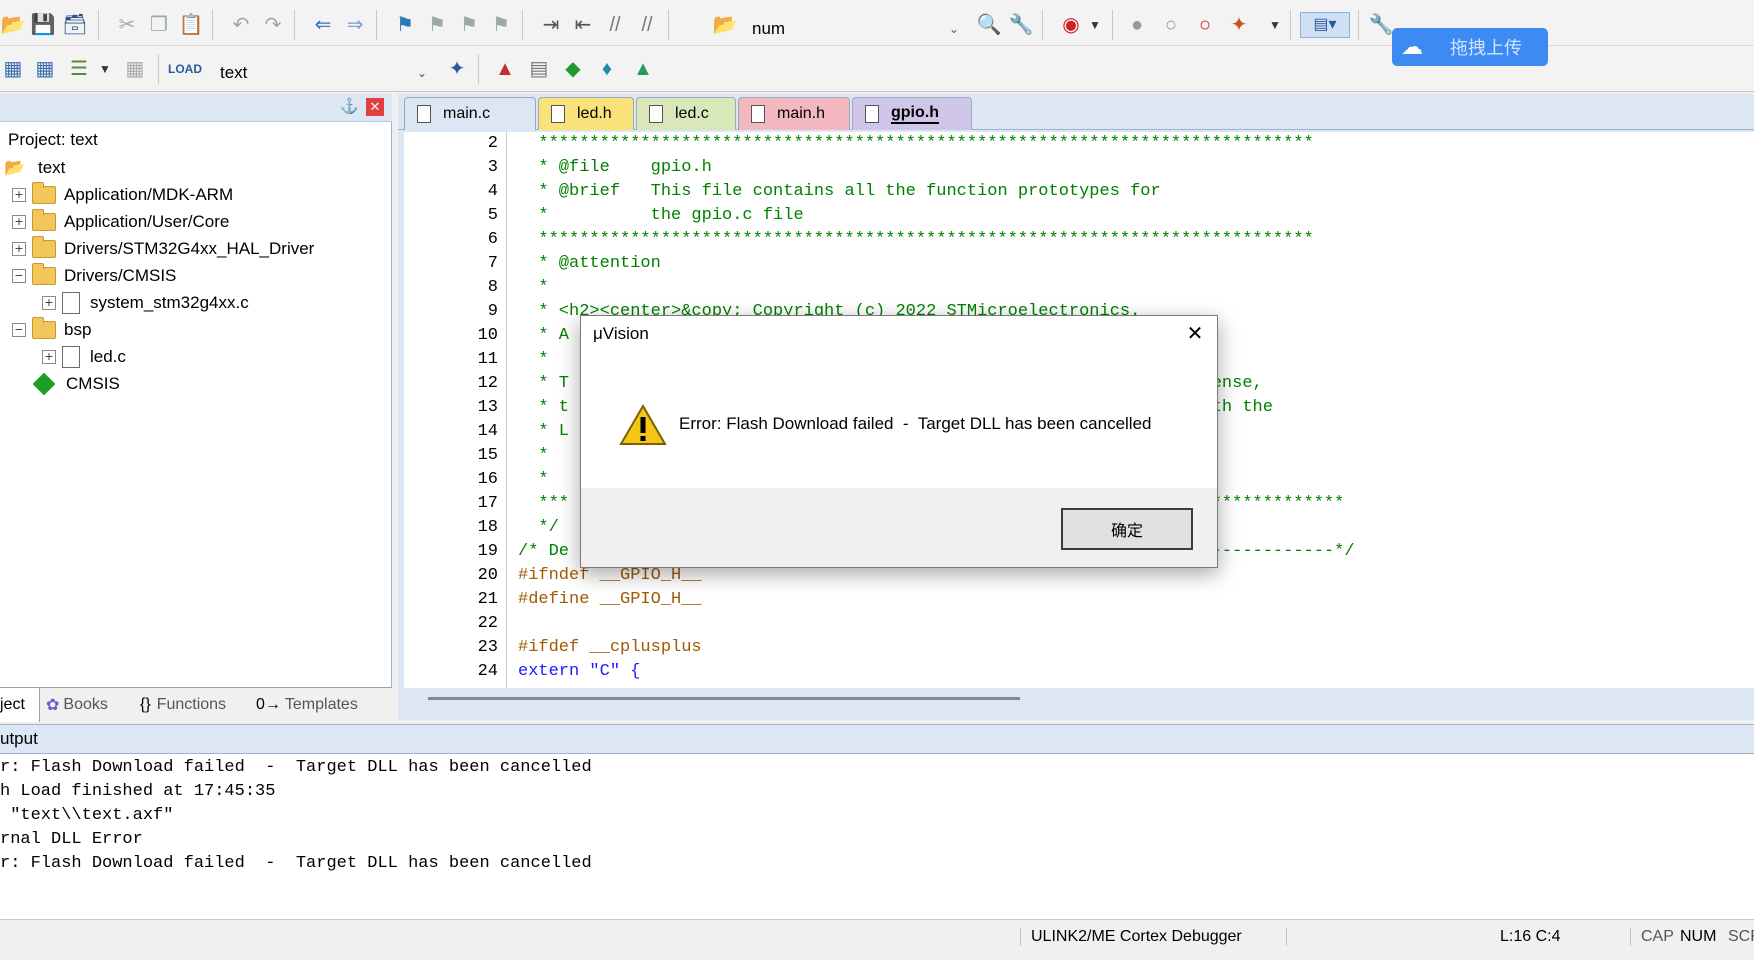  What do you see at coordinates (189, 248) in the screenshot?
I see `tree-item-label: Drivers/STM32G4xx_HAL_Driver` at bounding box center [189, 248].